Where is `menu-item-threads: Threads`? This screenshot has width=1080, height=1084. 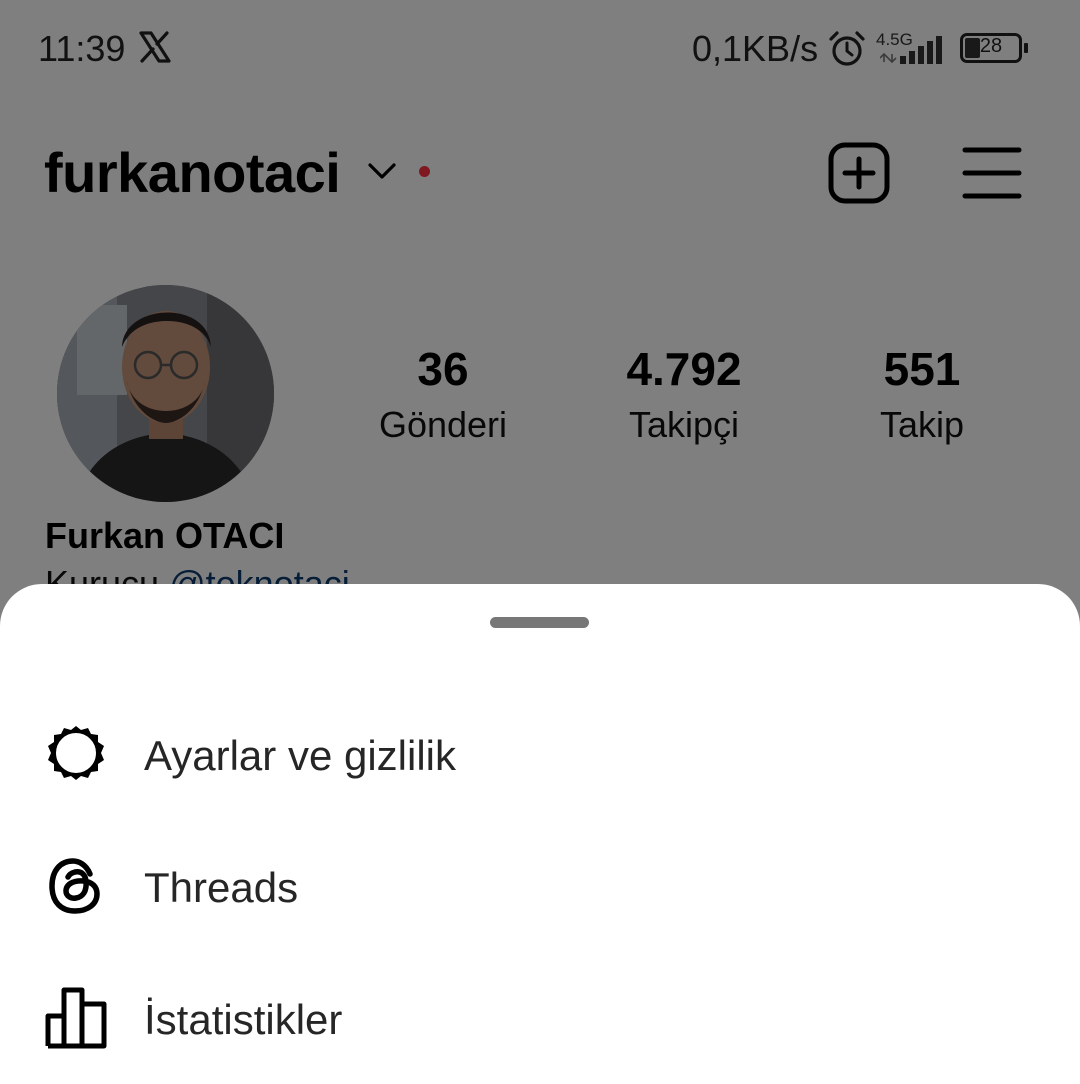
menu-item-threads: Threads is located at coordinates (540, 886).